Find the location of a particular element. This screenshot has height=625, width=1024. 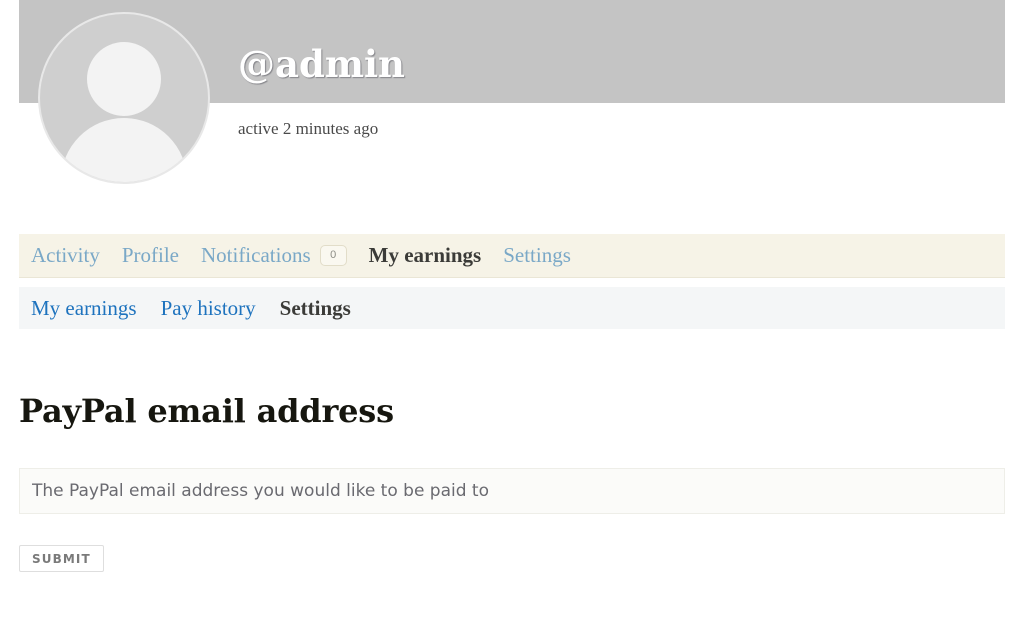

nav-item-profile: Profile is located at coordinates (150, 255).